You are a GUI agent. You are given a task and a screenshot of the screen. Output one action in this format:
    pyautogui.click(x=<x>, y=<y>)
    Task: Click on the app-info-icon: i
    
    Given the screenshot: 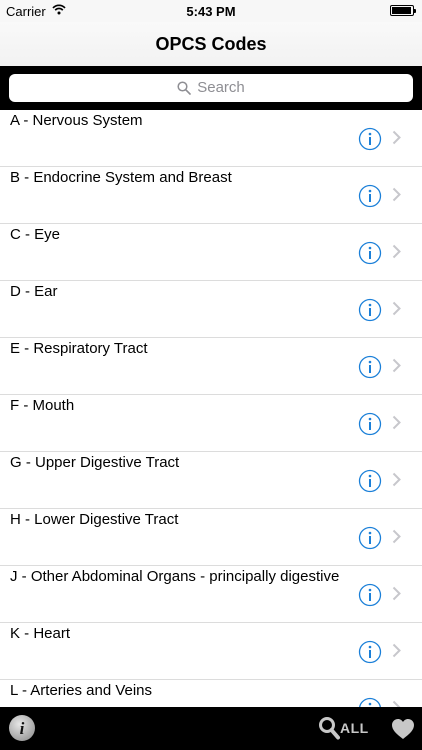 What is the action you would take?
    pyautogui.click(x=22, y=728)
    